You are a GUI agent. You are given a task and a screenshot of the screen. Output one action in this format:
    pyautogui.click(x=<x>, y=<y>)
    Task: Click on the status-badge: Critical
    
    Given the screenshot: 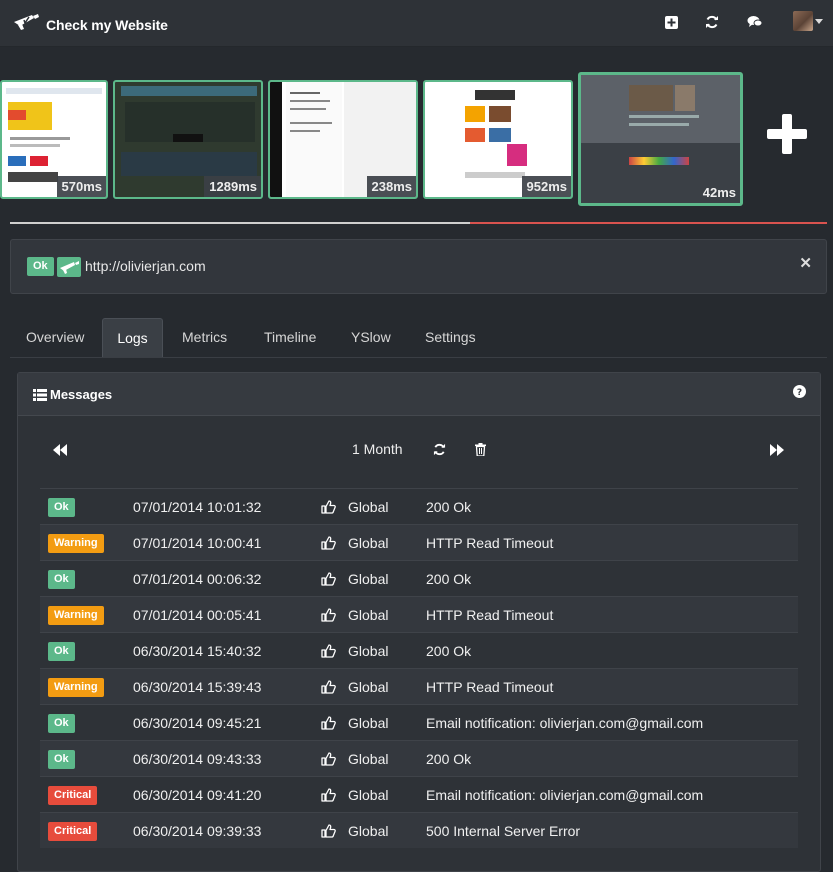 What is the action you would take?
    pyautogui.click(x=73, y=795)
    